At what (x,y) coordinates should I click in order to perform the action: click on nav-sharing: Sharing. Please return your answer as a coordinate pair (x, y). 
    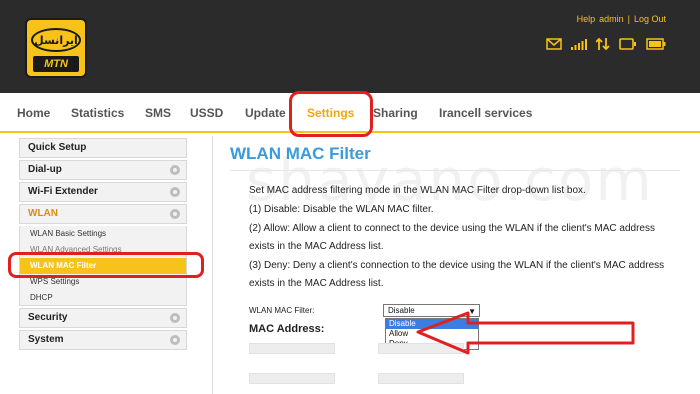
    Looking at the image, I should click on (395, 113).